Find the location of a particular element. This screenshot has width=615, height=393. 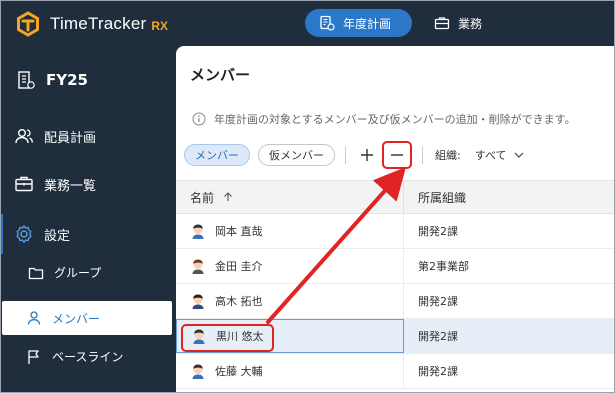

building-icon is located at coordinates (26, 80).